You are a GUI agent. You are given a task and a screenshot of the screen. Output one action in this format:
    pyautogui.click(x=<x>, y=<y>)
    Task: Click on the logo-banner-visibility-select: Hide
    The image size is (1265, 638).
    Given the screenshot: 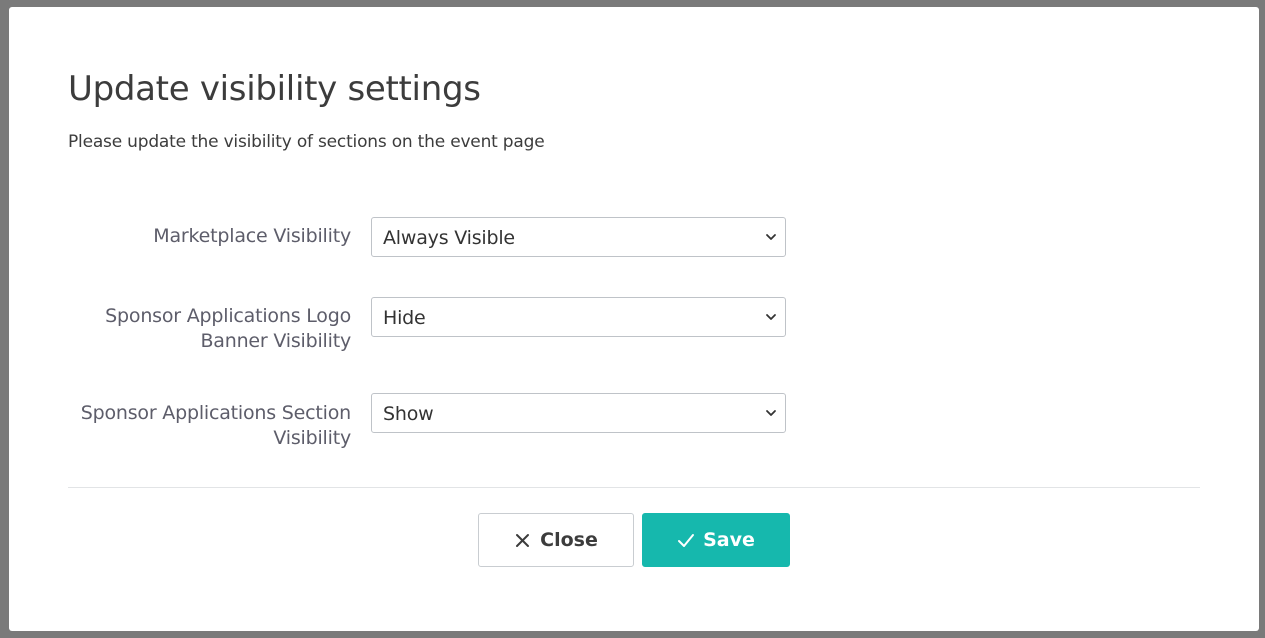 What is the action you would take?
    pyautogui.click(x=578, y=317)
    